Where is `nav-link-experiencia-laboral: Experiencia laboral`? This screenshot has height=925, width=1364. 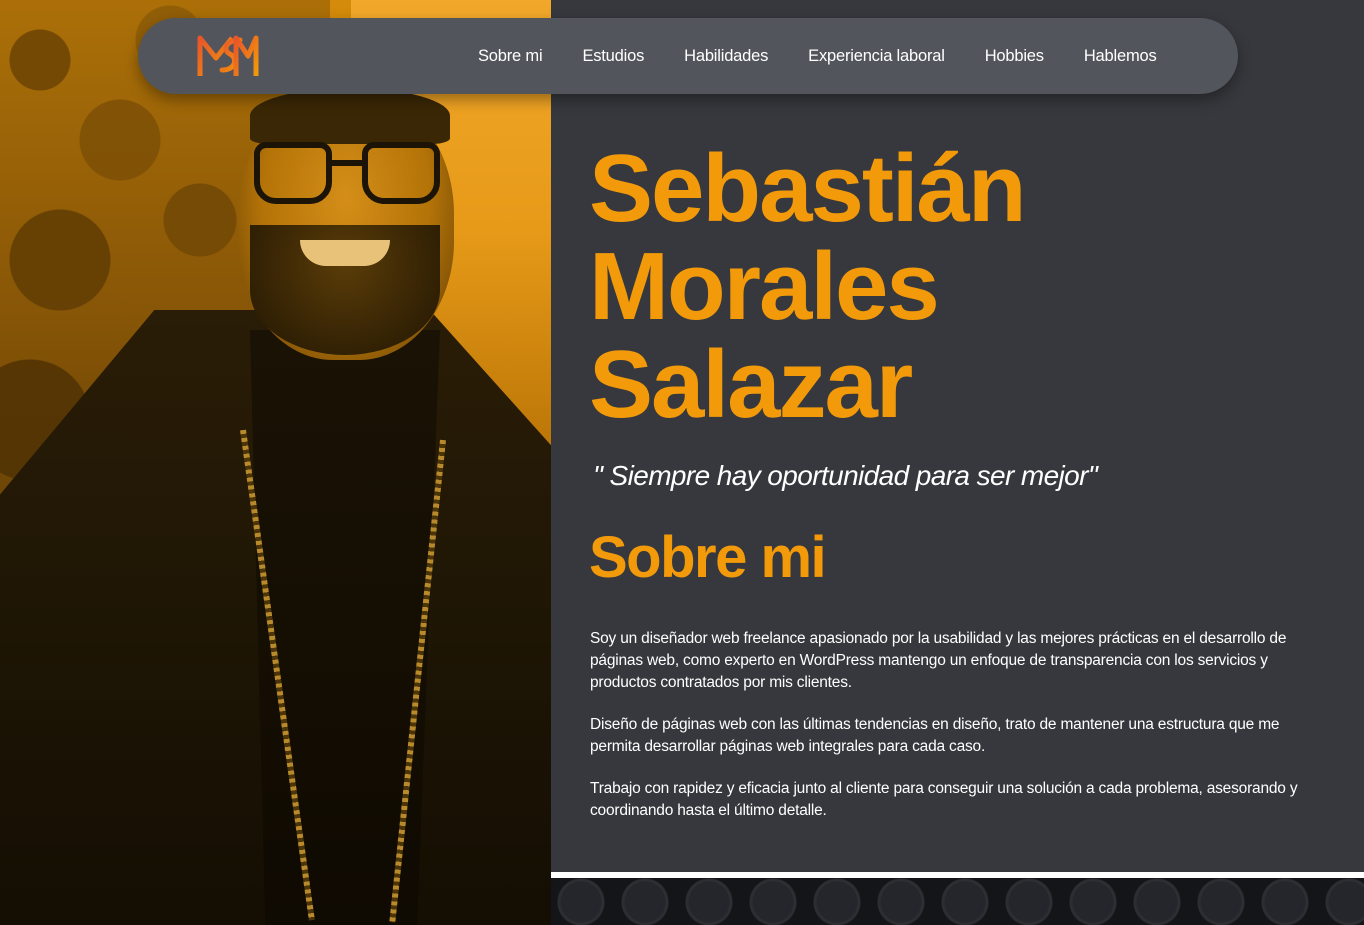 nav-link-experiencia-laboral: Experiencia laboral is located at coordinates (876, 56).